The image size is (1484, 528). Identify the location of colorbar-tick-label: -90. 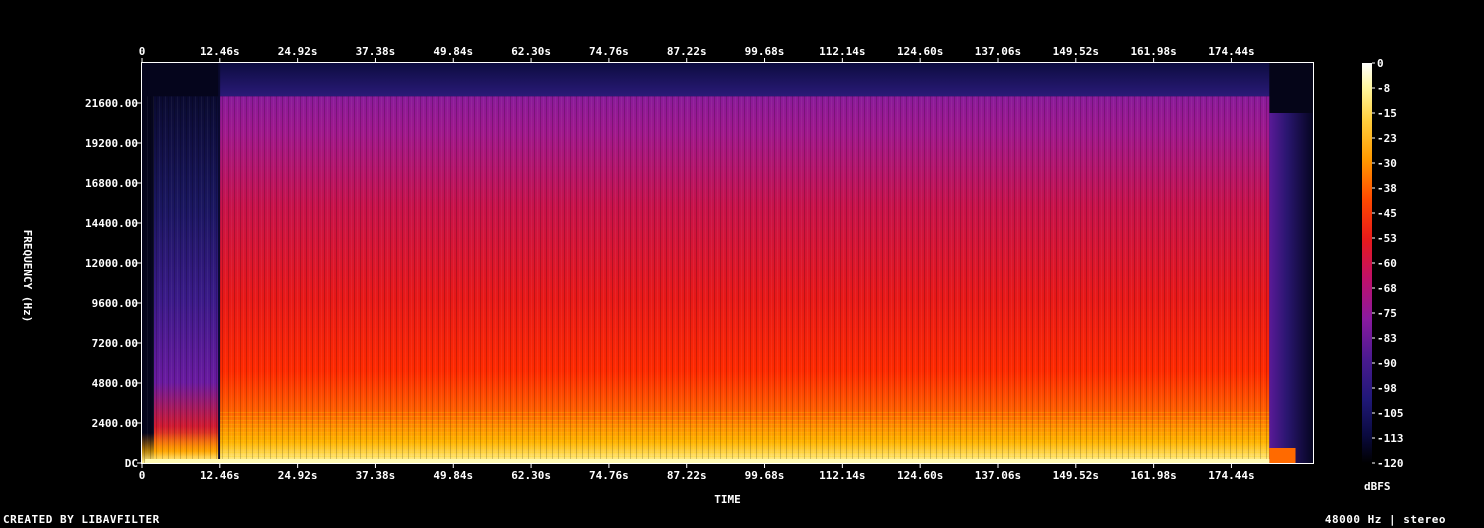
(1387, 363).